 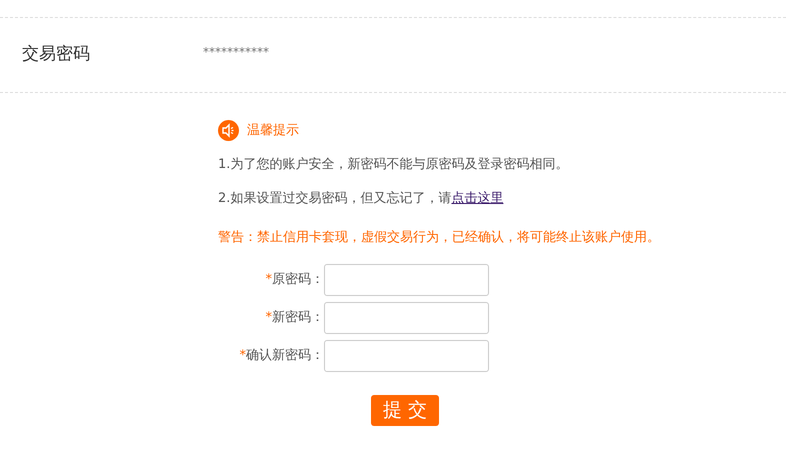 I want to click on warning-text: 警告：禁止信用卡套现，虚假交易行为，已经确认，将可能终止该账户使用。, so click(x=439, y=238).